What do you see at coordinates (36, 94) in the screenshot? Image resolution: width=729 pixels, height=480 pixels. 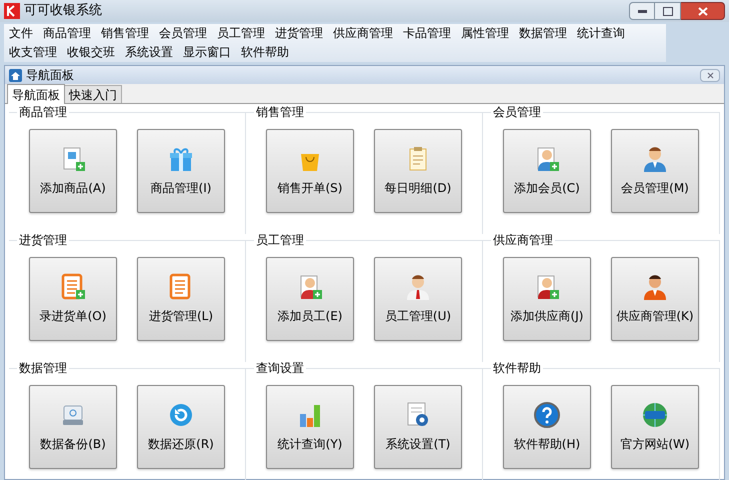 I see `tab: 导航面板` at bounding box center [36, 94].